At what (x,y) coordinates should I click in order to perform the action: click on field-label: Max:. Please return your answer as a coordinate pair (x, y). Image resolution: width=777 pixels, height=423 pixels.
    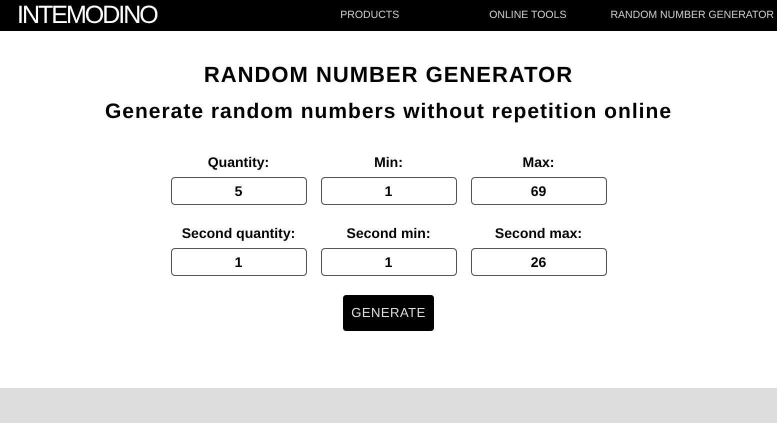
    Looking at the image, I should click on (538, 162).